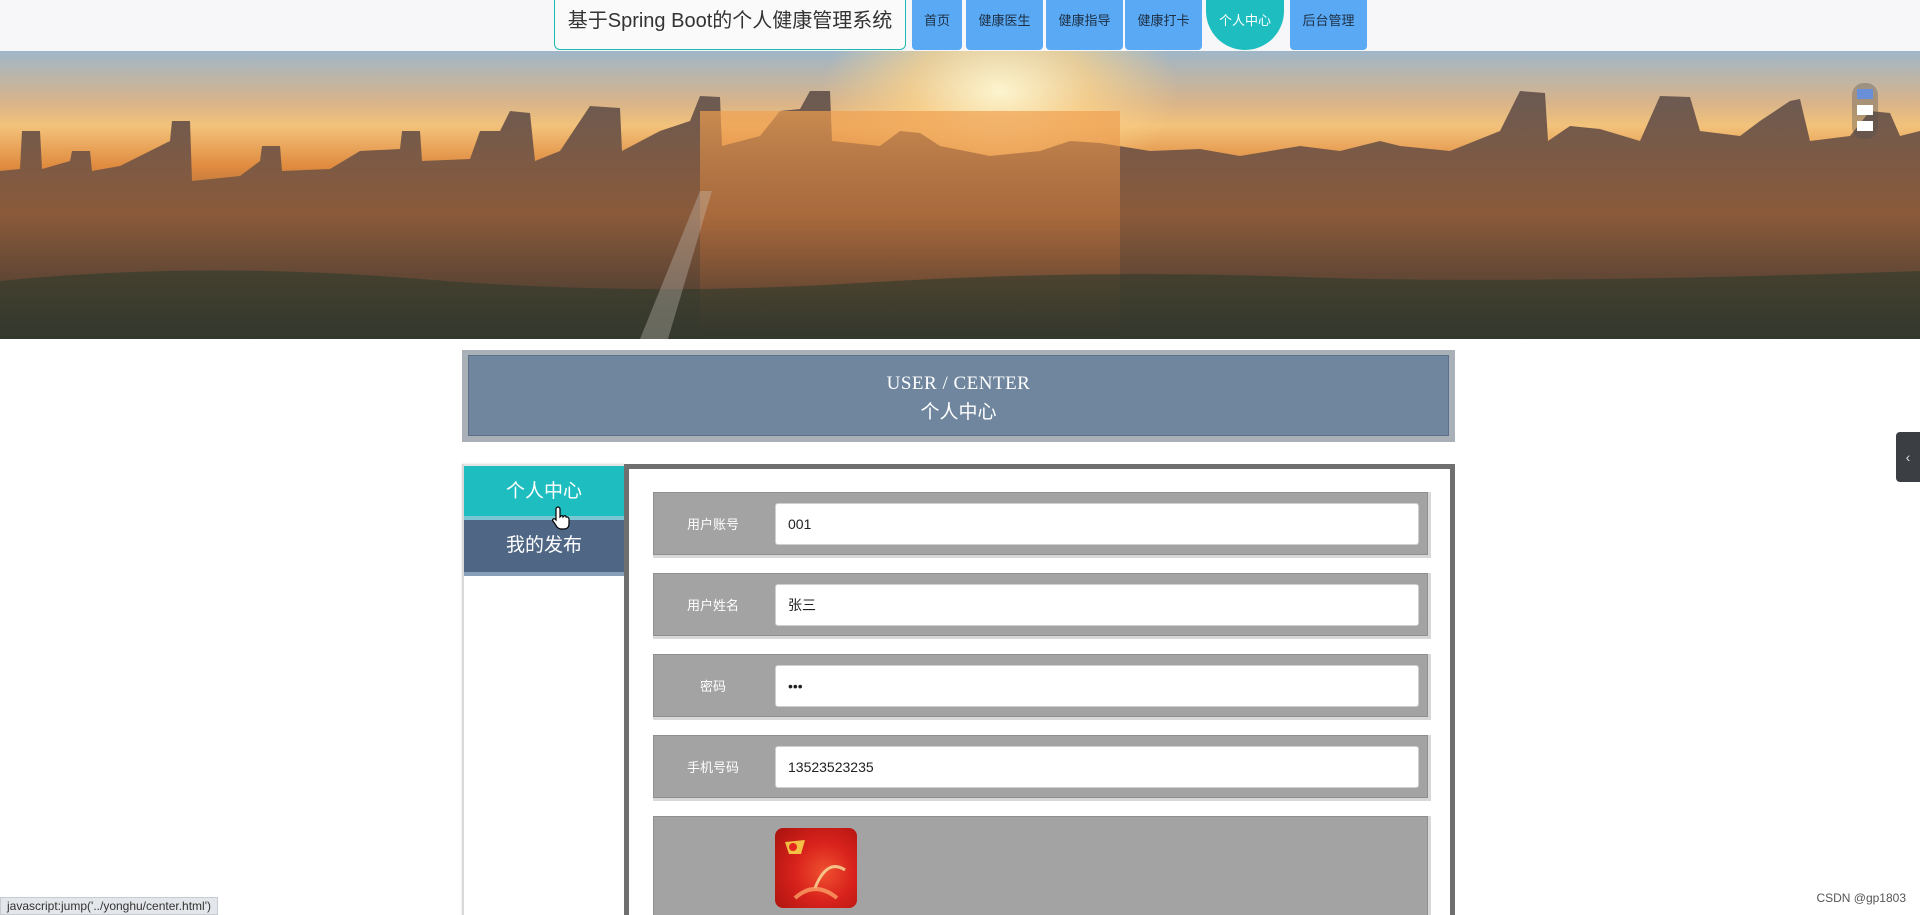 Image resolution: width=1920 pixels, height=915 pixels. What do you see at coordinates (1163, 25) in the screenshot?
I see `nav-health-checkin: 健康打卡` at bounding box center [1163, 25].